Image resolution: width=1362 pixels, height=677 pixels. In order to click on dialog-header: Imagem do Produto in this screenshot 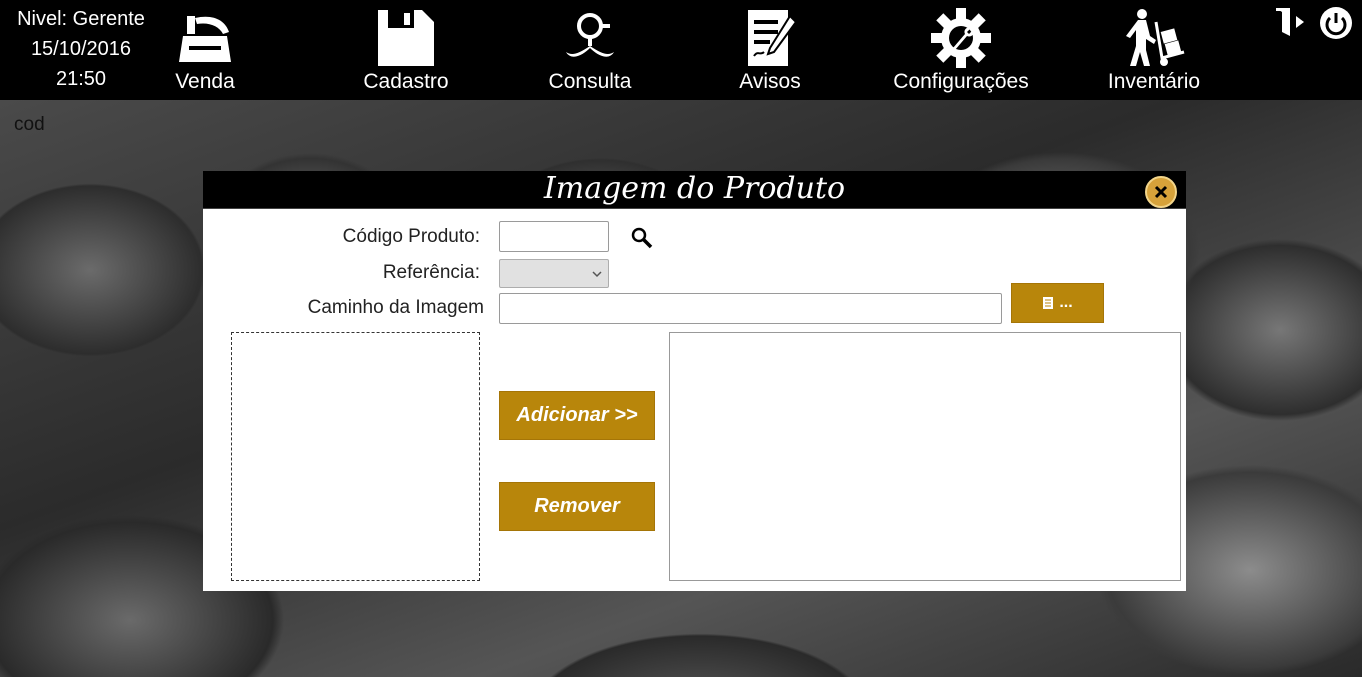, I will do `click(694, 190)`.